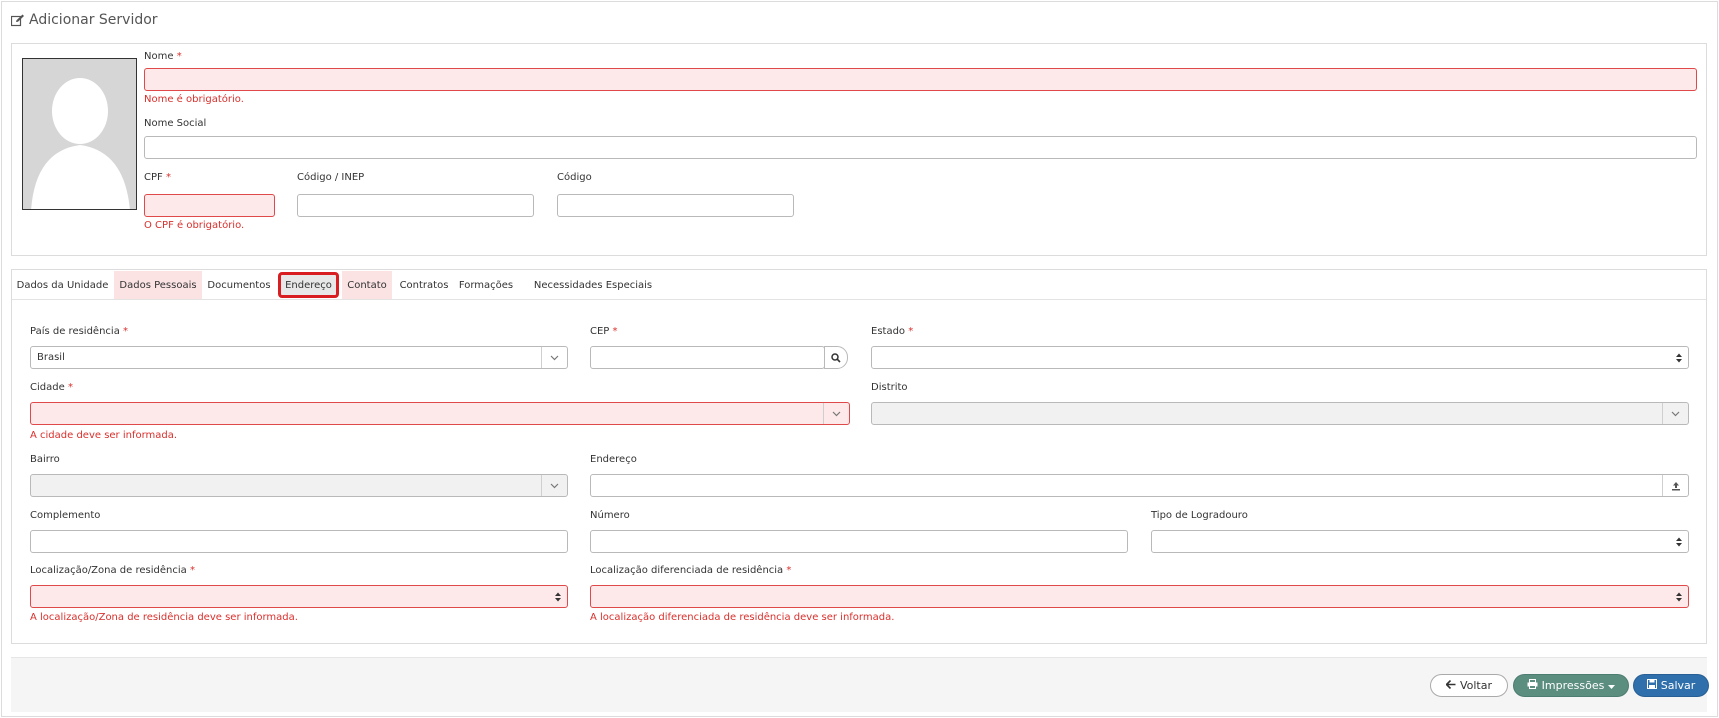  Describe the element at coordinates (1420, 541) in the screenshot. I see `tipo-logradouro-select` at that location.